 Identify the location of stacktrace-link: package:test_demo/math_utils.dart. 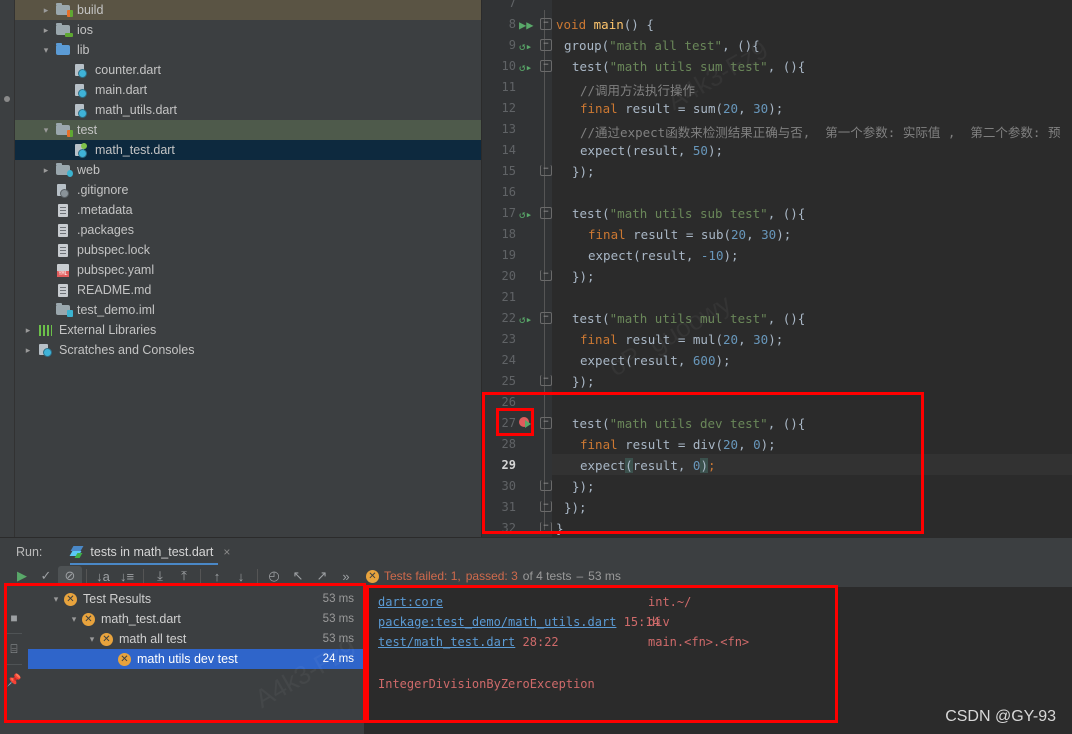
(497, 622).